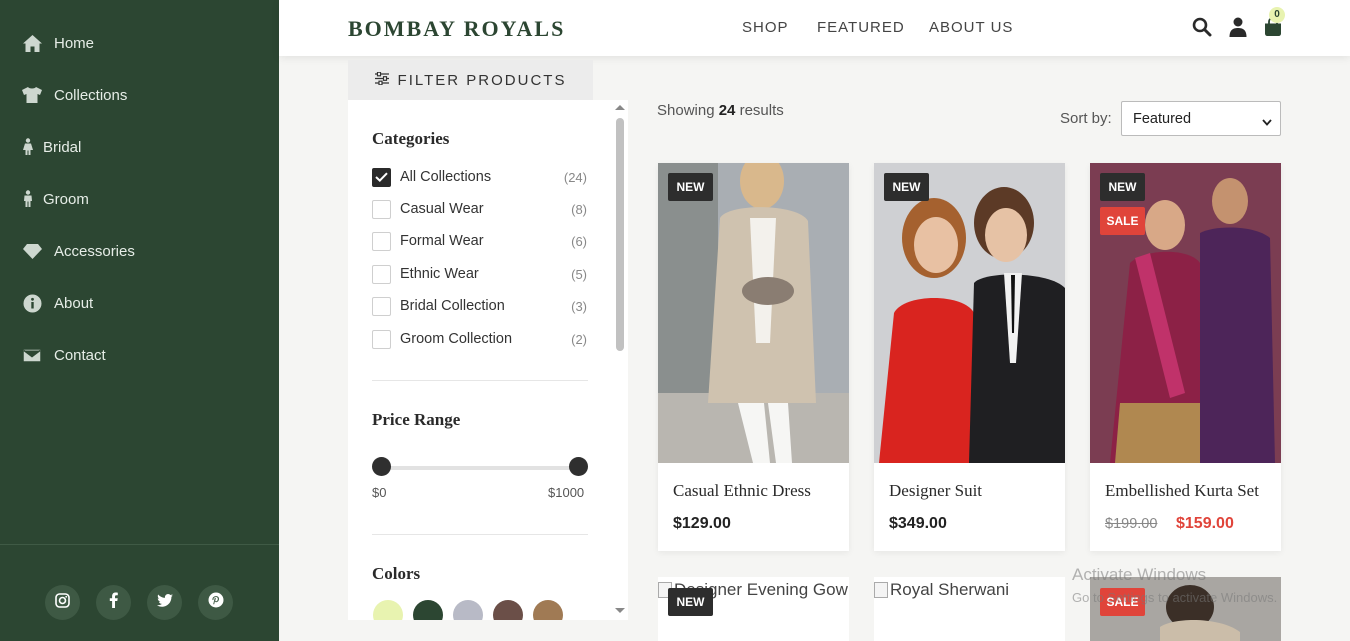 This screenshot has height=641, width=1350. I want to click on price-range-title: Price Range, so click(416, 419).